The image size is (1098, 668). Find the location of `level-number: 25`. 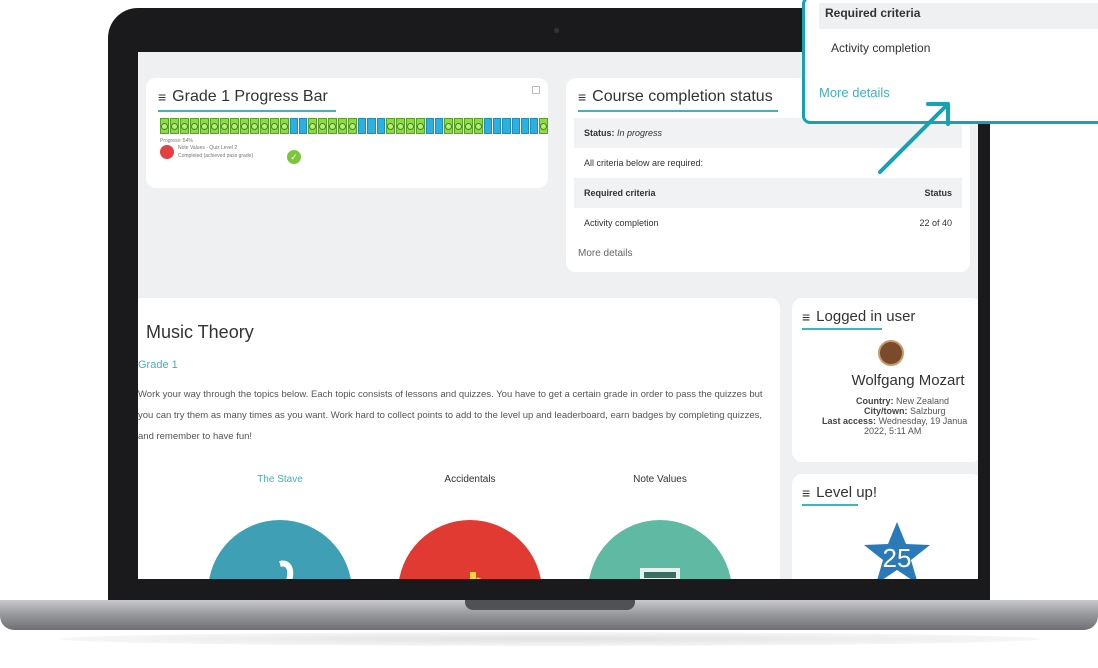

level-number: 25 is located at coordinates (897, 558).